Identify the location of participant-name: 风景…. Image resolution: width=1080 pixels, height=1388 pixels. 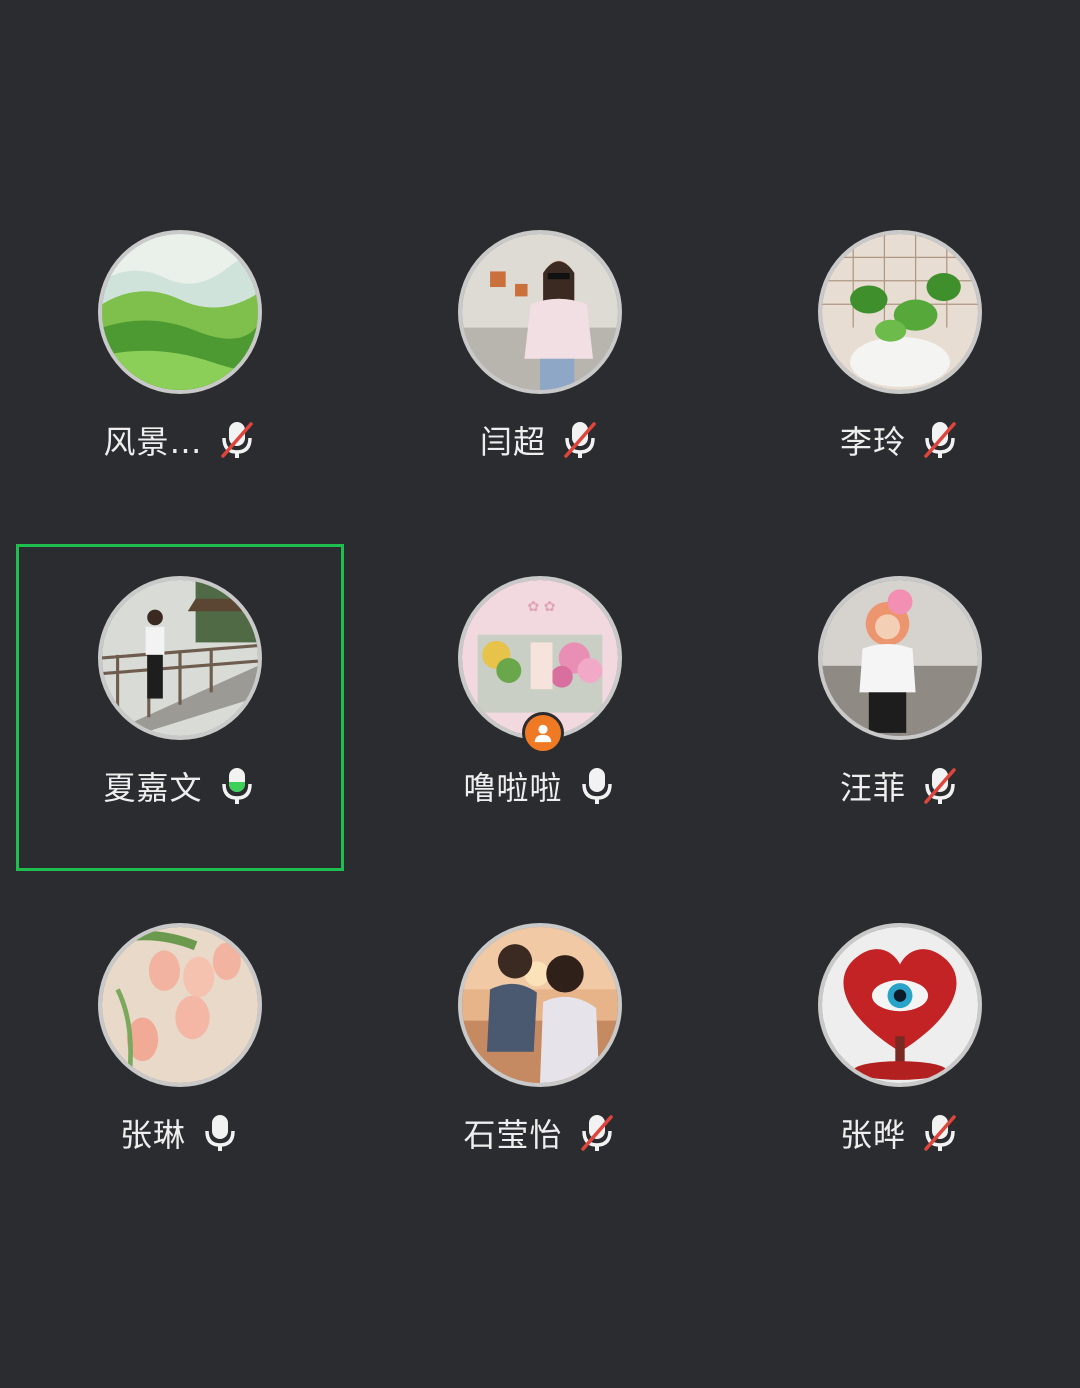
(153, 442).